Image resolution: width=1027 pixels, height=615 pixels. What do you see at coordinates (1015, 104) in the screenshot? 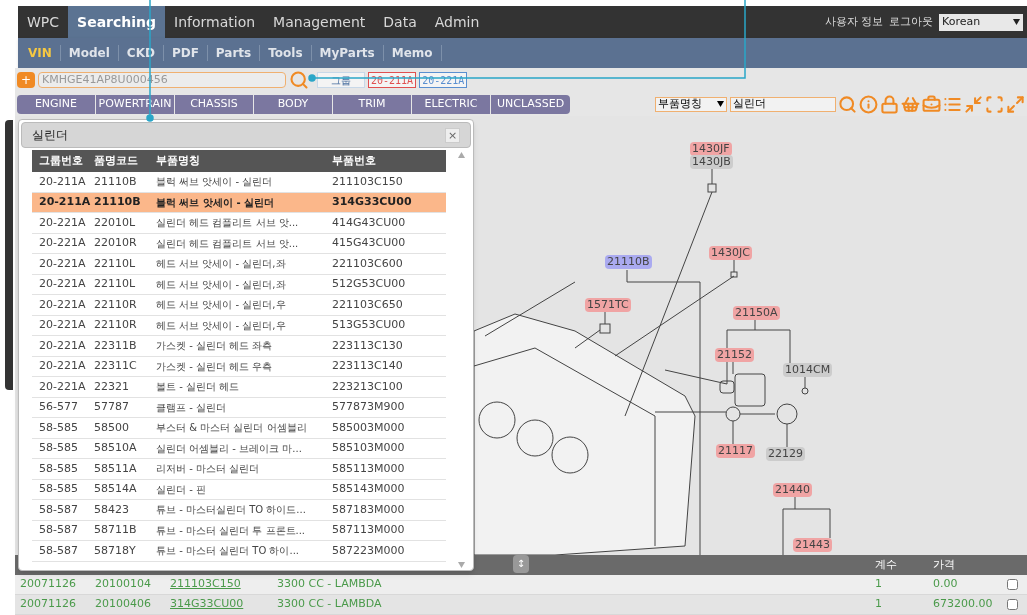
I see `expand-icon` at bounding box center [1015, 104].